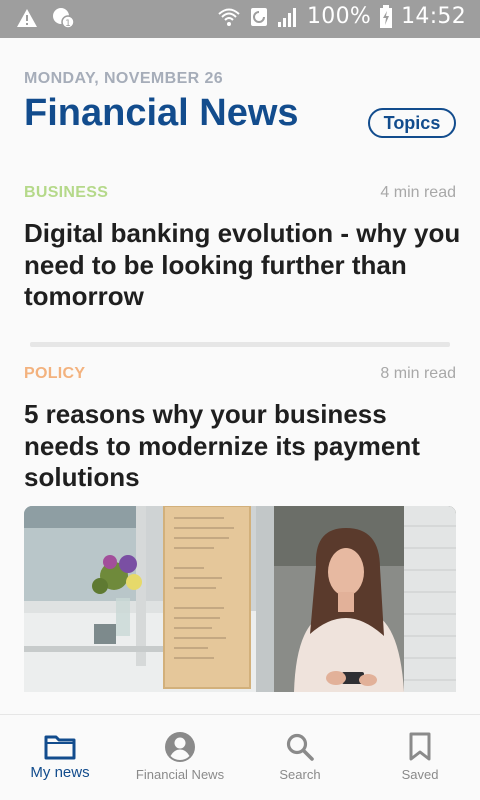 This screenshot has width=480, height=800. Describe the element at coordinates (386, 16) in the screenshot. I see `battery-charging-icon` at that location.